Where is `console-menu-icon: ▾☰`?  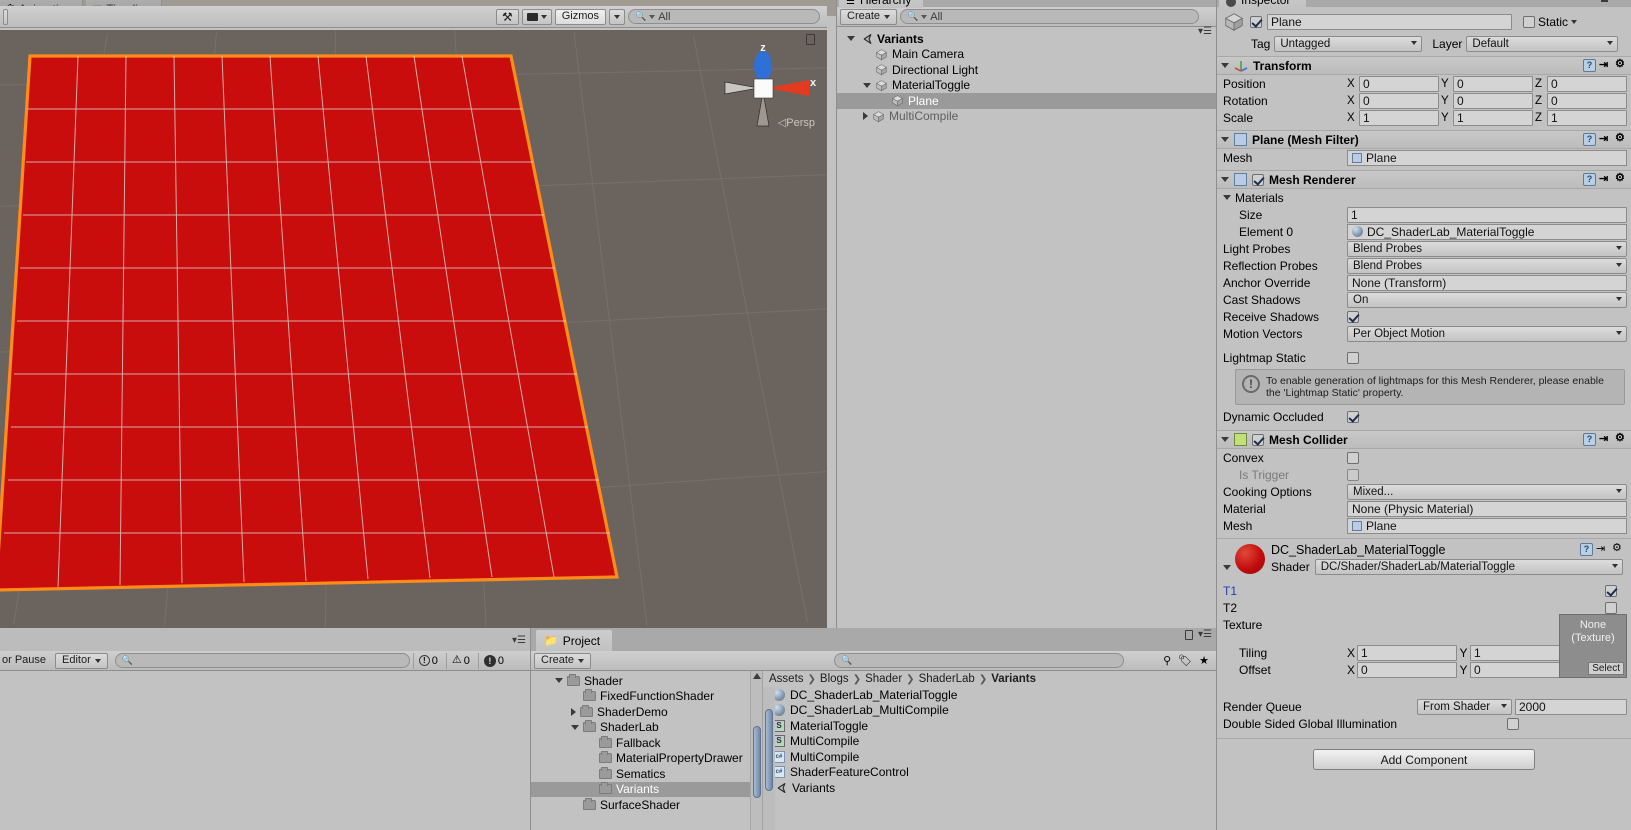 console-menu-icon: ▾☰ is located at coordinates (519, 640).